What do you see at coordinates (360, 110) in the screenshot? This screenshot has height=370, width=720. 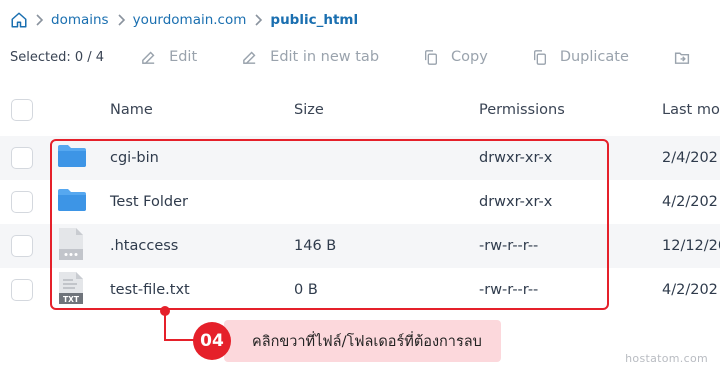 I see `table-header: Name Size Permissions Last mo` at bounding box center [360, 110].